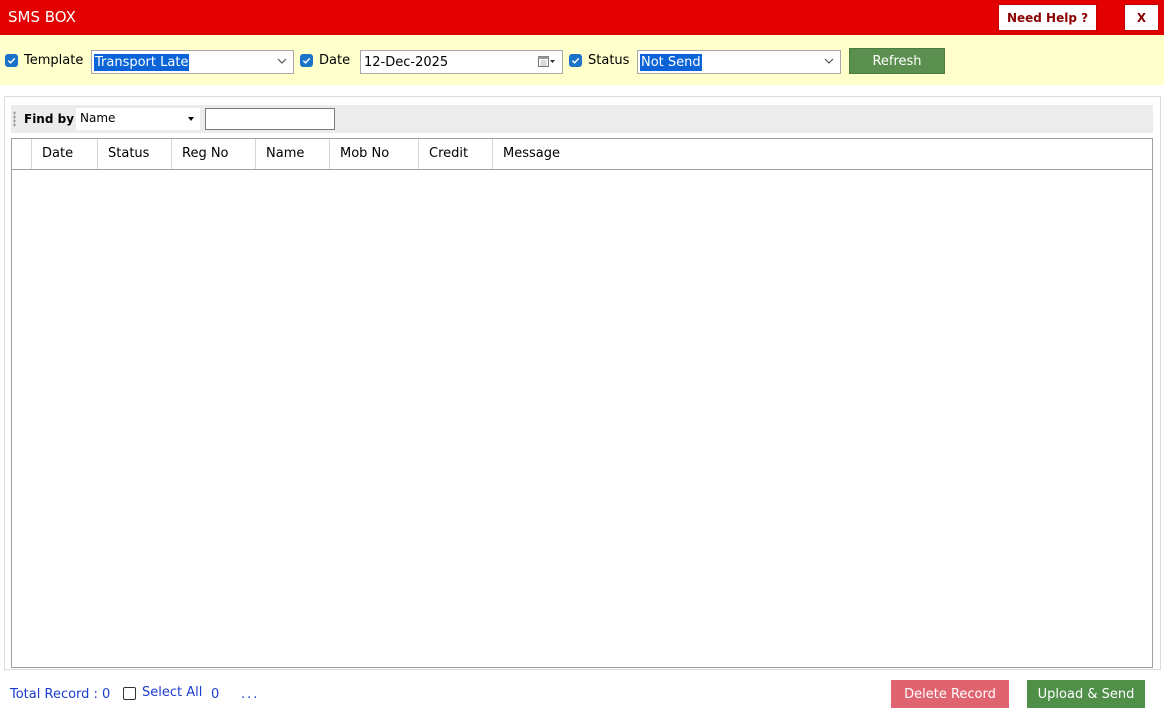 The height and width of the screenshot is (718, 1164). What do you see at coordinates (1141, 17) in the screenshot?
I see `close-button: X` at bounding box center [1141, 17].